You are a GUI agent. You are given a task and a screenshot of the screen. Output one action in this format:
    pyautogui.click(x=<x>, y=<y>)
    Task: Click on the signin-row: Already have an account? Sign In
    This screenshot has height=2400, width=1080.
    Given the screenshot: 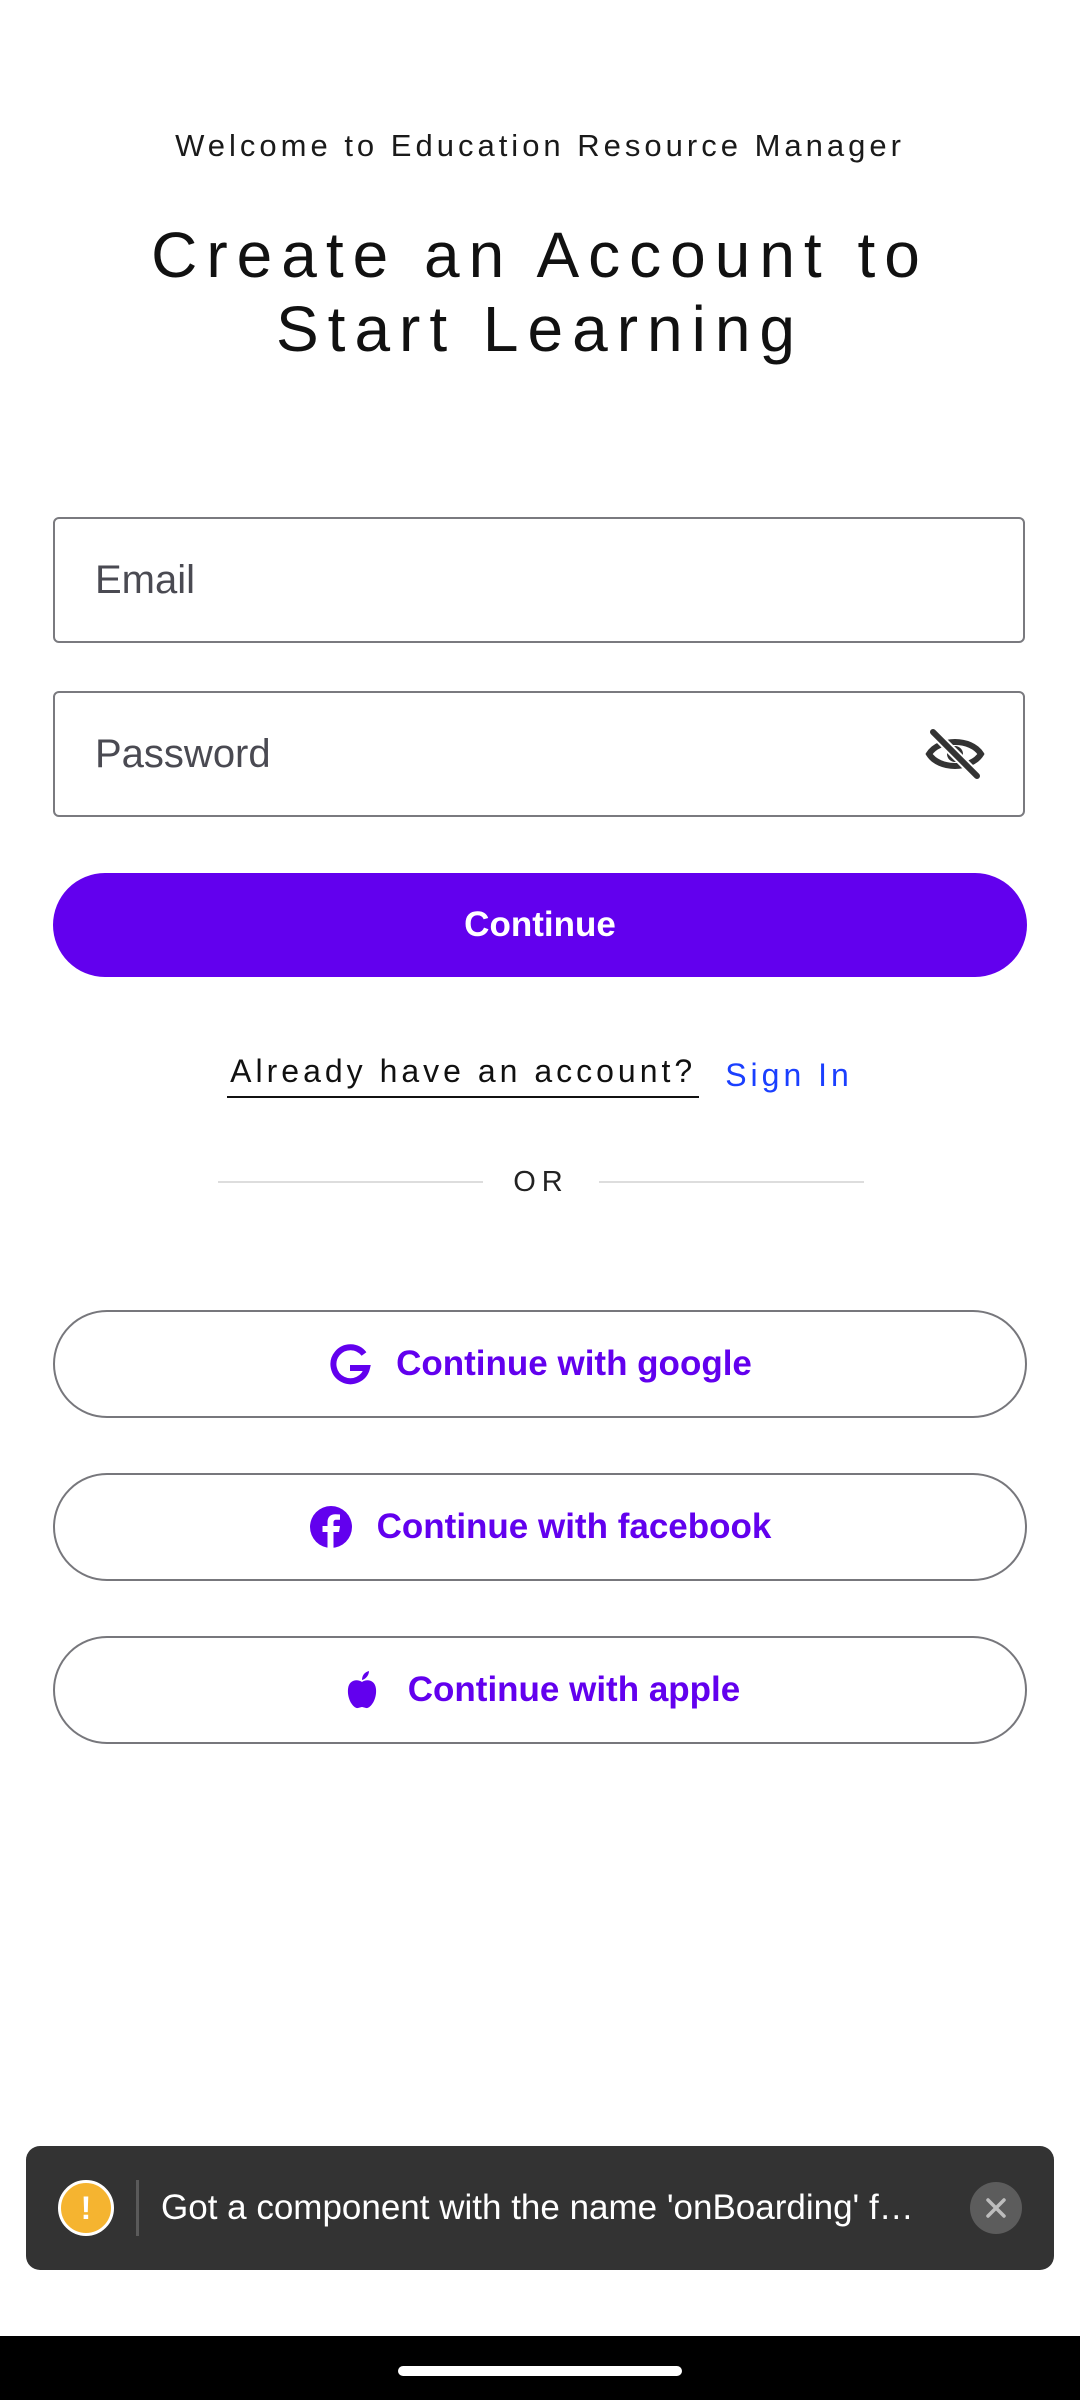 What is the action you would take?
    pyautogui.click(x=540, y=1081)
    